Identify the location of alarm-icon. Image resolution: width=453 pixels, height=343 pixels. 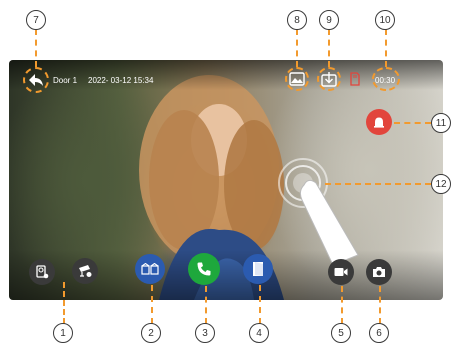
(379, 122).